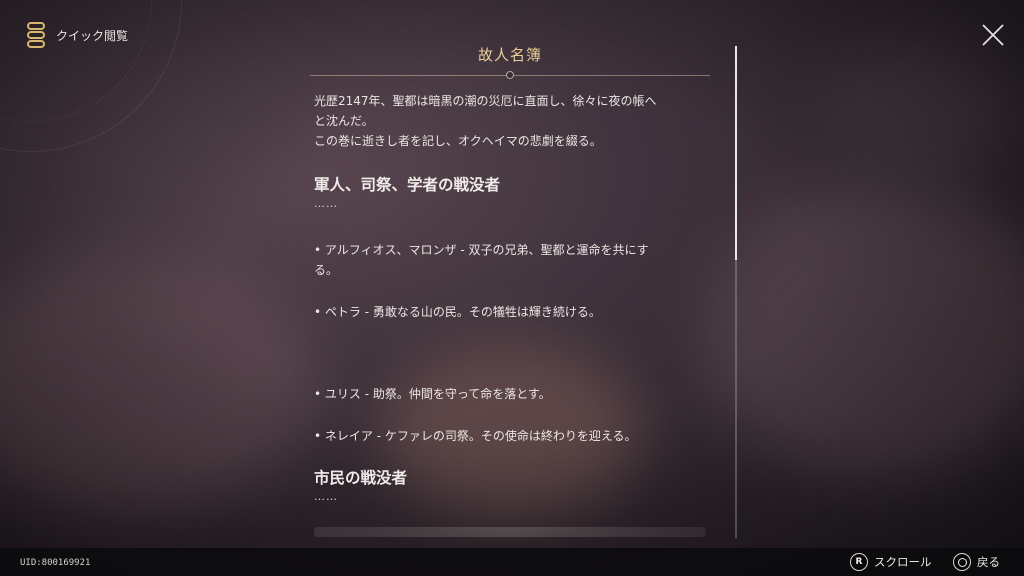 The image size is (1024, 576). I want to click on intro-line: この巻に逝きし者を記し、オクヘイマの悲劇を綴る。, so click(458, 141).